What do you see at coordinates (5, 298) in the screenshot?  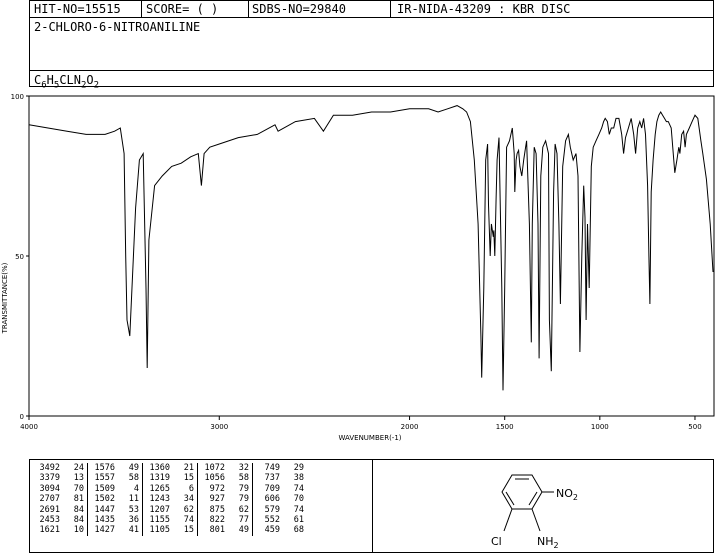 I see `y-axis-label: TRANSMITTANCE(%)` at bounding box center [5, 298].